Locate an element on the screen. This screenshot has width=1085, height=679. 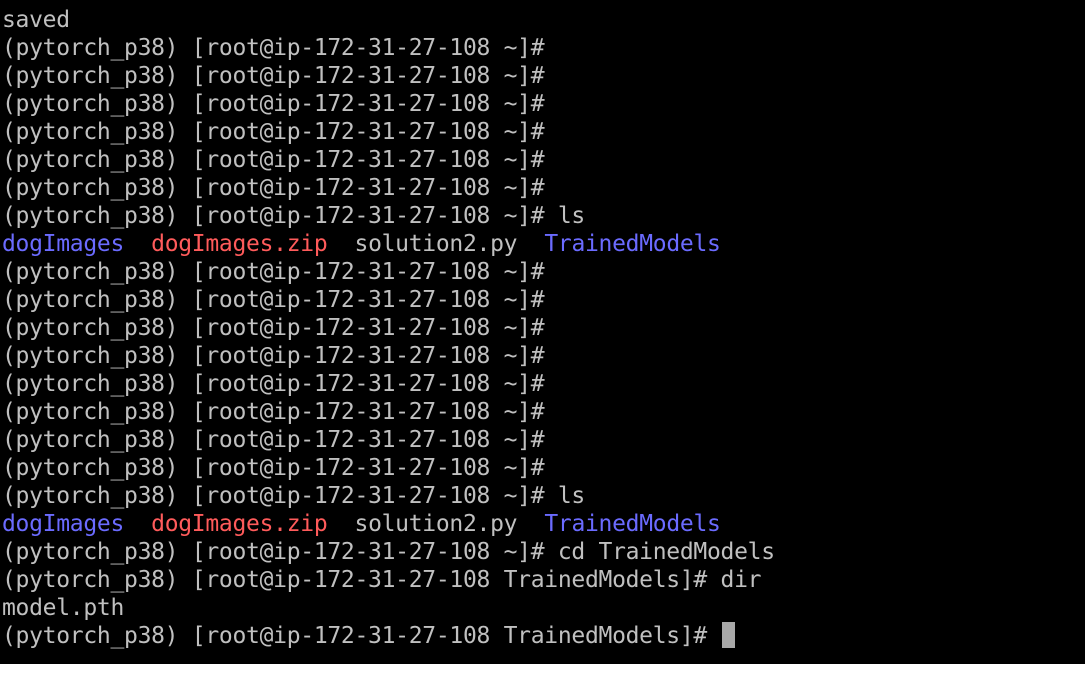
terminal-line: model.pth is located at coordinates (388, 608).